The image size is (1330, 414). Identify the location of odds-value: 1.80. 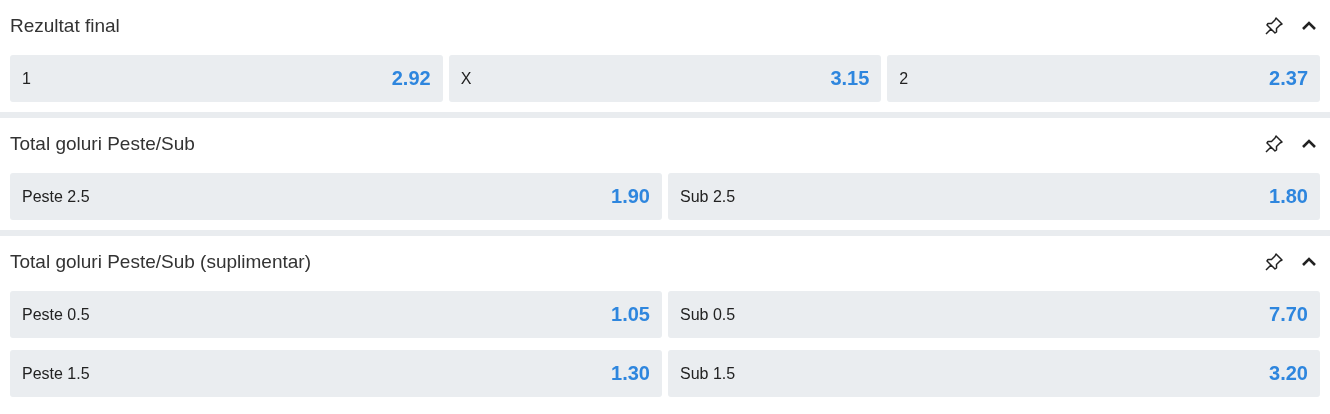
(1288, 196).